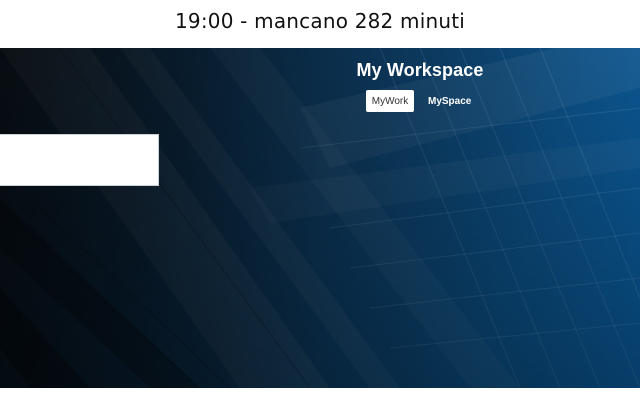  I want to click on countdown-text: 19:00 - mancano 282 minuti, so click(320, 21).